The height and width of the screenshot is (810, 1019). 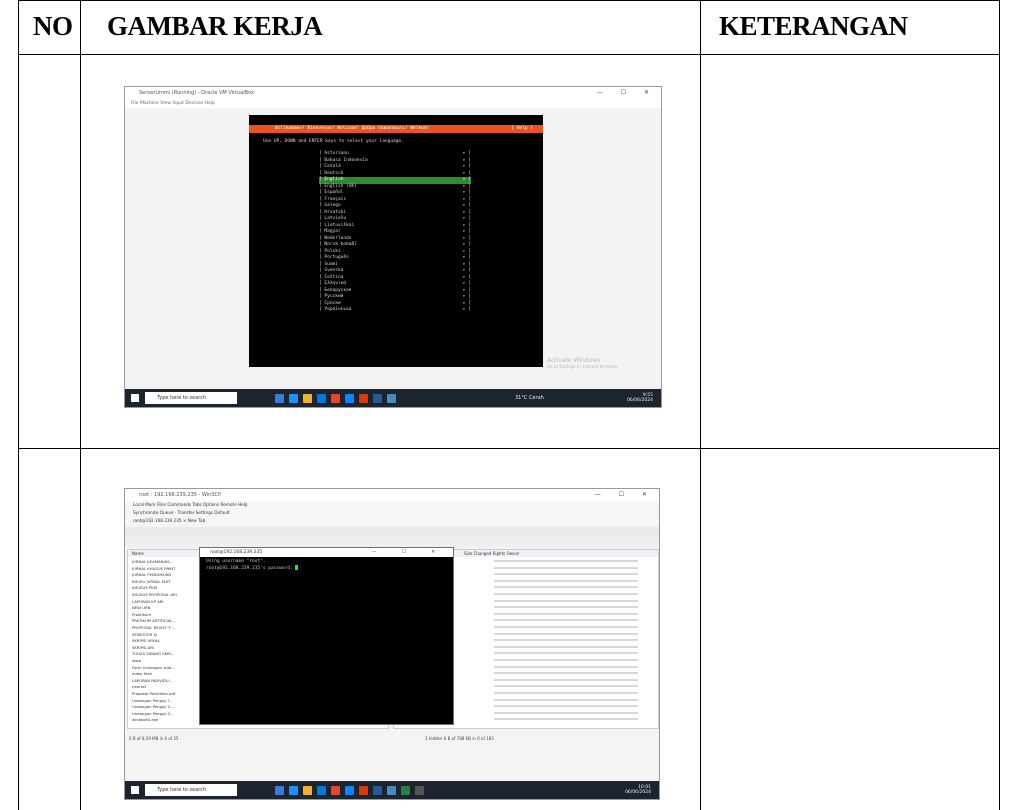 I want to click on local-file-name: LAPORAN KP ARI, so click(x=148, y=601).